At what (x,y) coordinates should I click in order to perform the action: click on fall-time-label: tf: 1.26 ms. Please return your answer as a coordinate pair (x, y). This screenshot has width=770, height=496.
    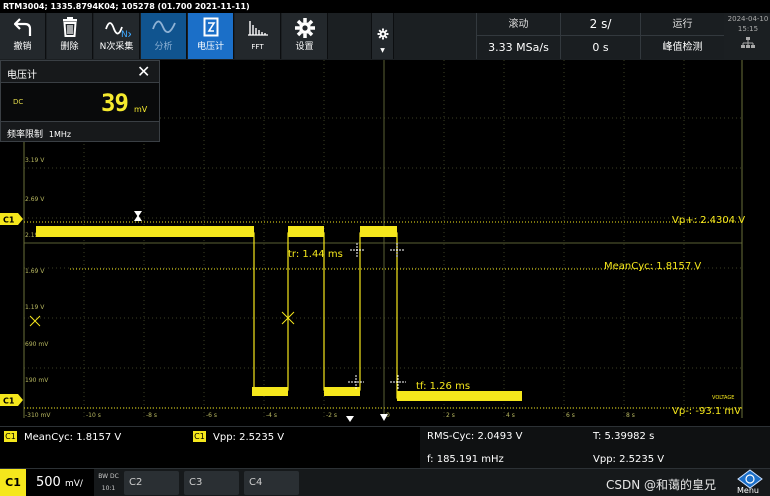
    Looking at the image, I should click on (443, 386).